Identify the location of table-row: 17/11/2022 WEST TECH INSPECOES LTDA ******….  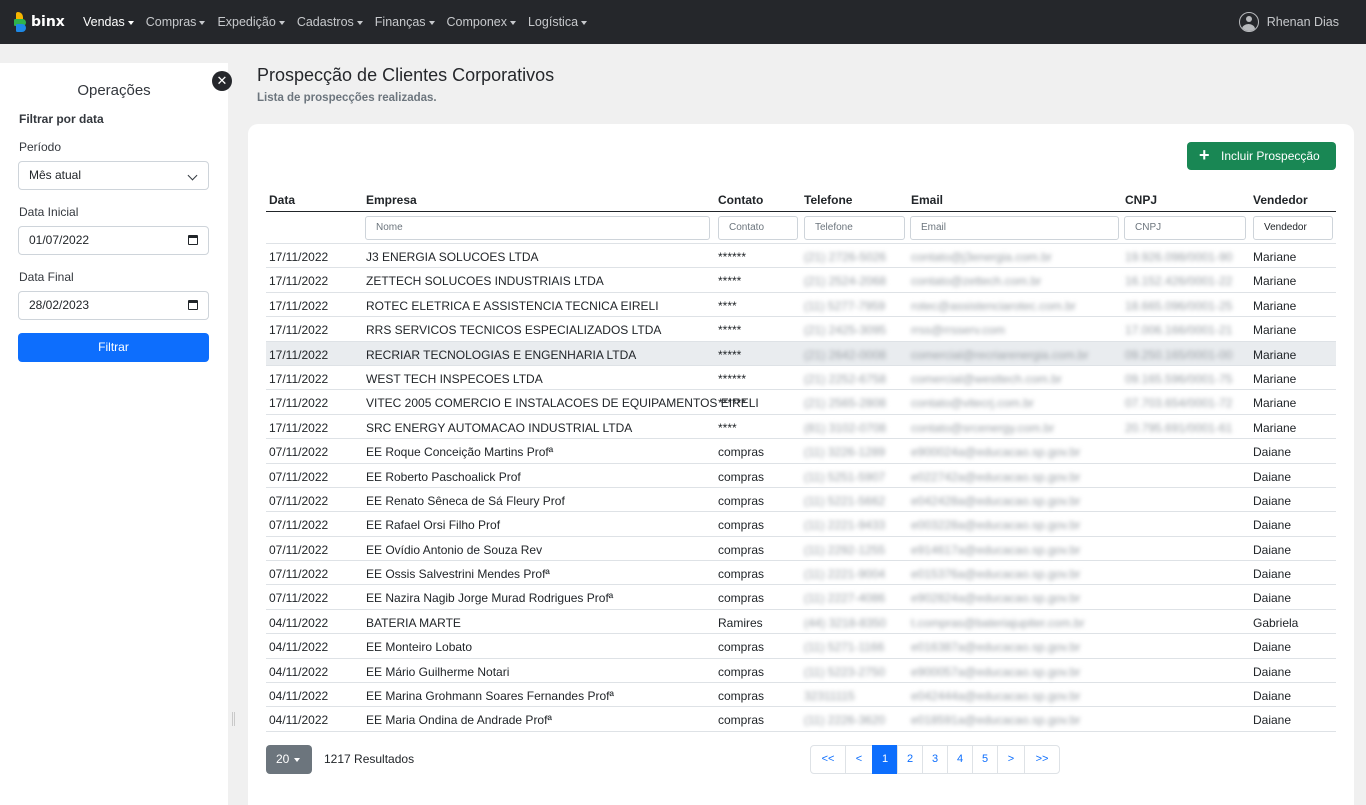
(801, 378).